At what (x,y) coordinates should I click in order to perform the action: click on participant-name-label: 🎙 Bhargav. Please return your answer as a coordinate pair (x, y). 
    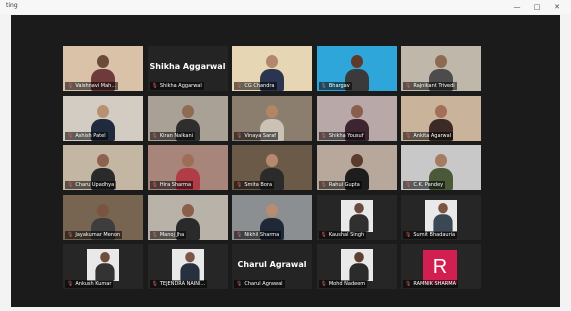
    Looking at the image, I should click on (335, 86).